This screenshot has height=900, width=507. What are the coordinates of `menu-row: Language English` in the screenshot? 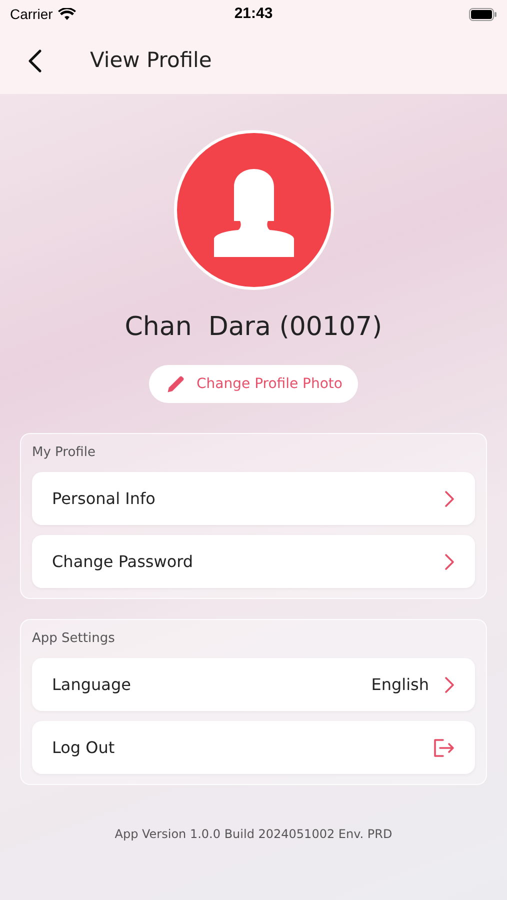 It's located at (253, 684).